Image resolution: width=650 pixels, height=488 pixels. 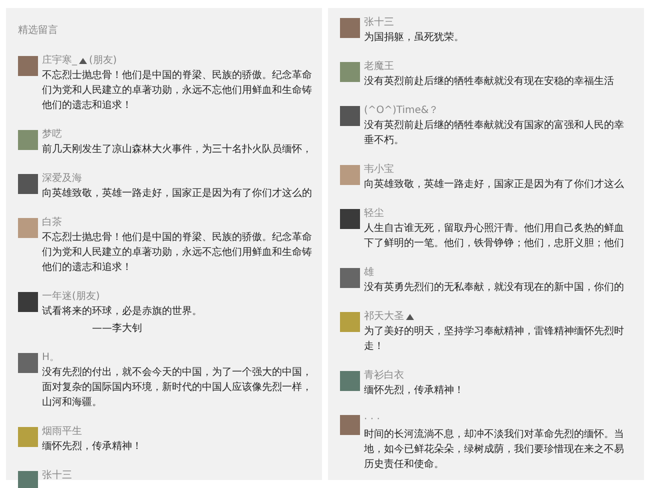 What do you see at coordinates (52, 135) in the screenshot?
I see `user-name: 梦呓` at bounding box center [52, 135].